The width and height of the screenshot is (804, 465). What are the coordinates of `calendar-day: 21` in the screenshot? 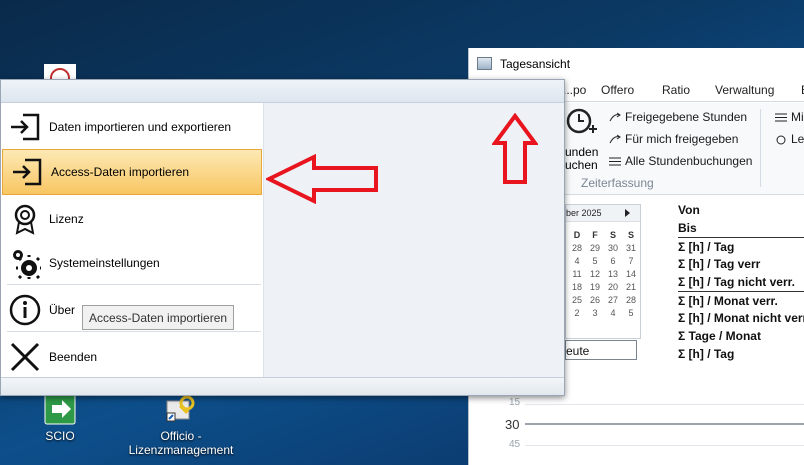 It's located at (631, 287).